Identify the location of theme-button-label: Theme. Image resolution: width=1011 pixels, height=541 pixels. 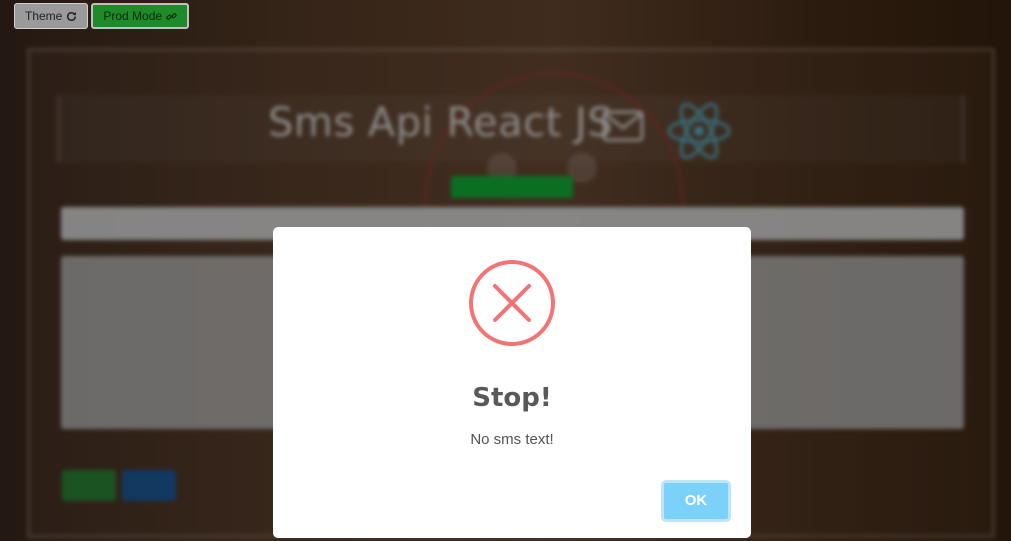
(44, 16).